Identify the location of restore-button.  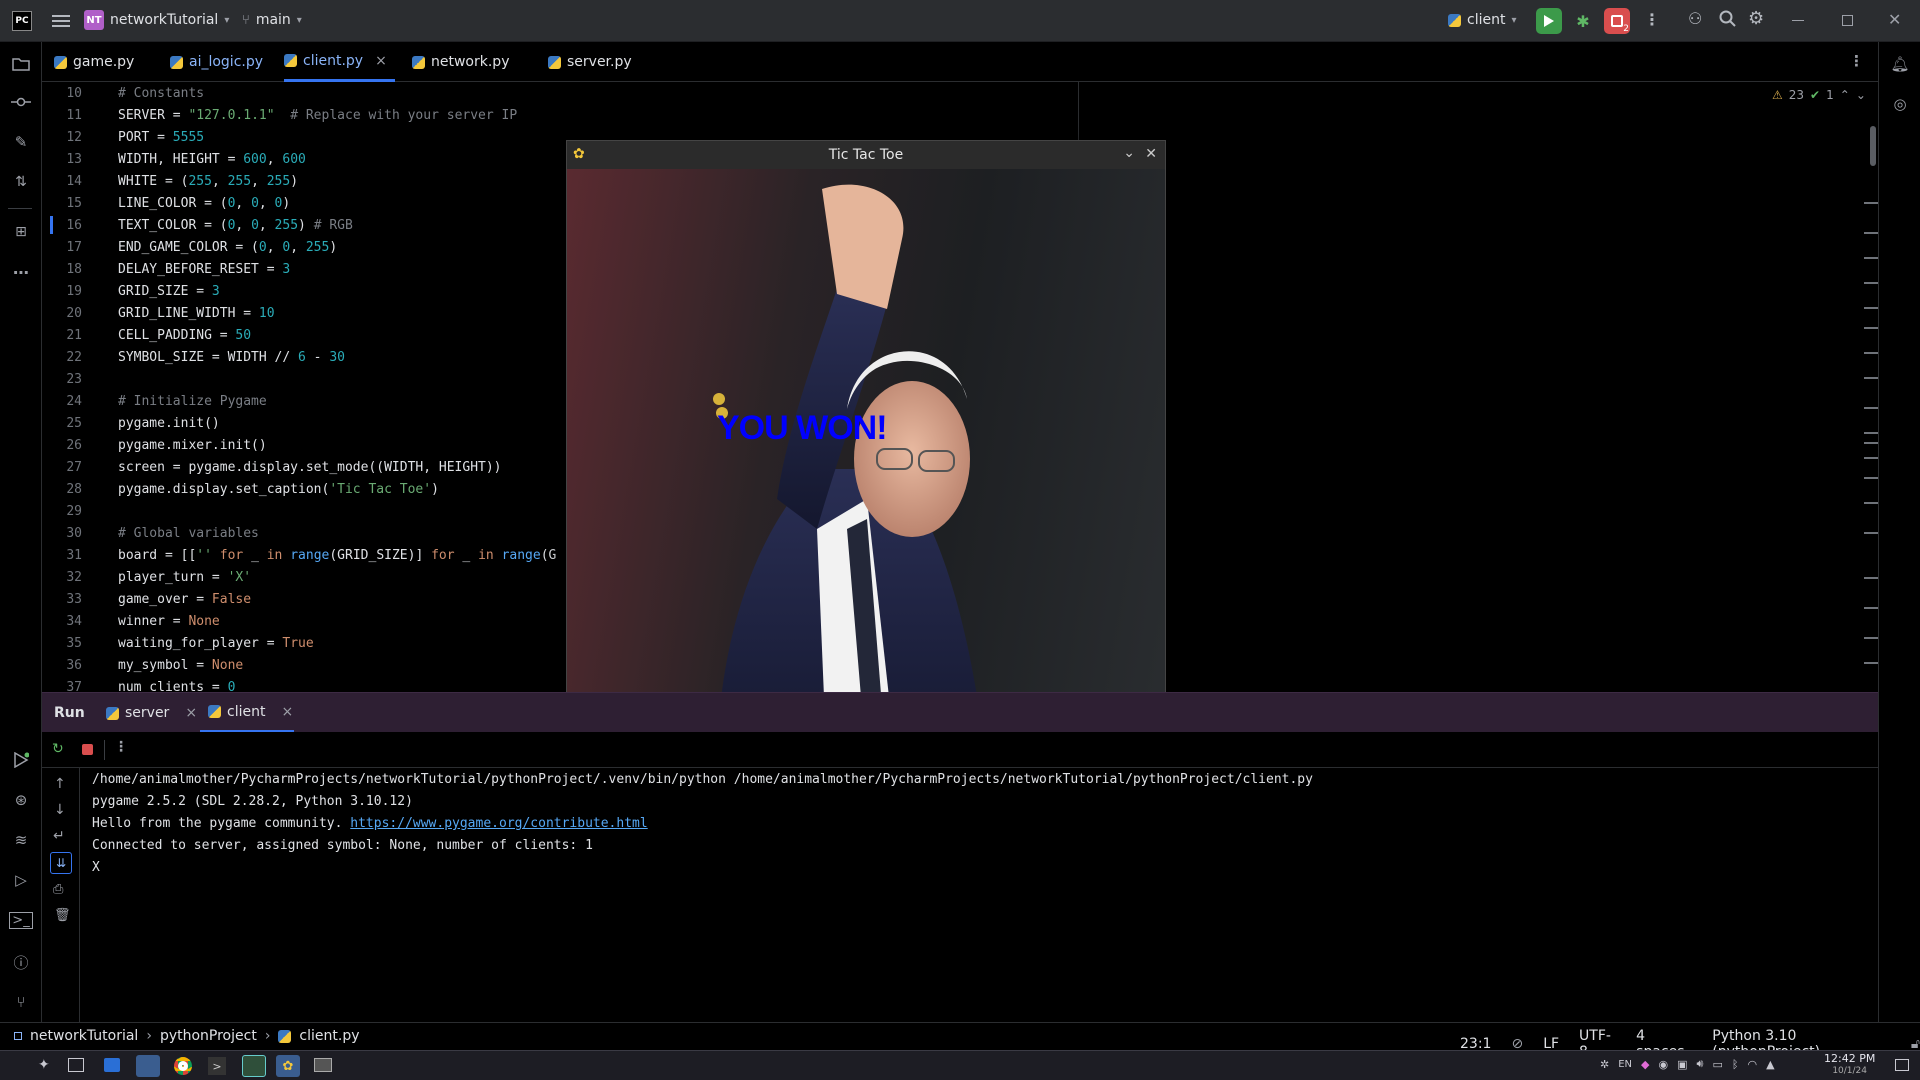
(1847, 20).